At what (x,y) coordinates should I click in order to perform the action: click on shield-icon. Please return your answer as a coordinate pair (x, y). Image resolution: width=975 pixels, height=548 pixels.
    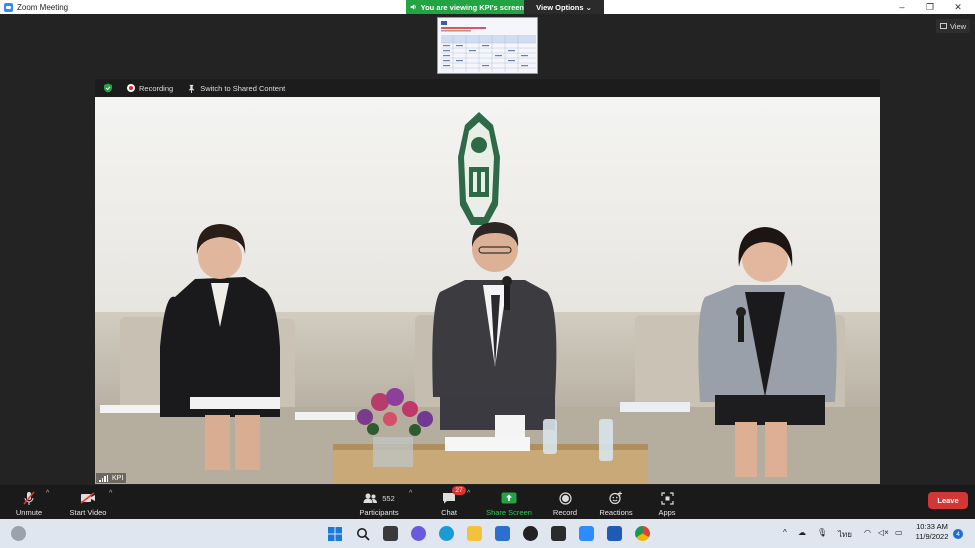
    Looking at the image, I should click on (108, 88).